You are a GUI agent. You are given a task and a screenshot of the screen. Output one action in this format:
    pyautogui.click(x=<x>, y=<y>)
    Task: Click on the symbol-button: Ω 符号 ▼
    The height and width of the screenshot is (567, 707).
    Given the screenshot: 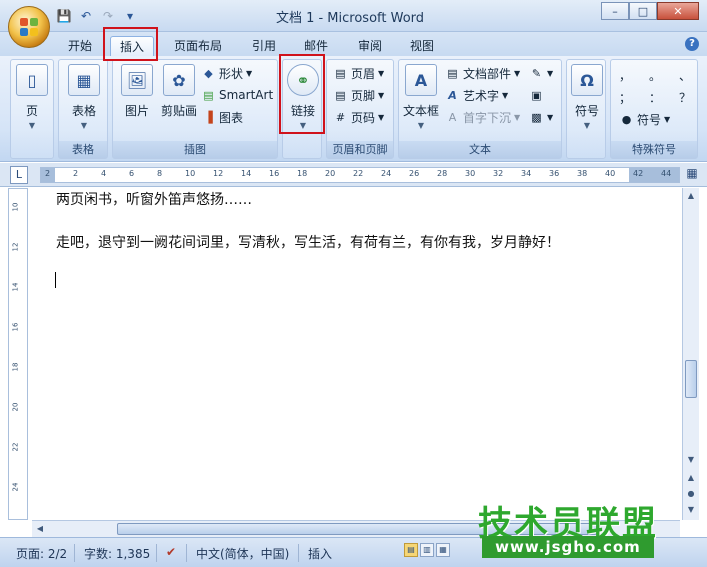 What is the action you would take?
    pyautogui.click(x=587, y=97)
    